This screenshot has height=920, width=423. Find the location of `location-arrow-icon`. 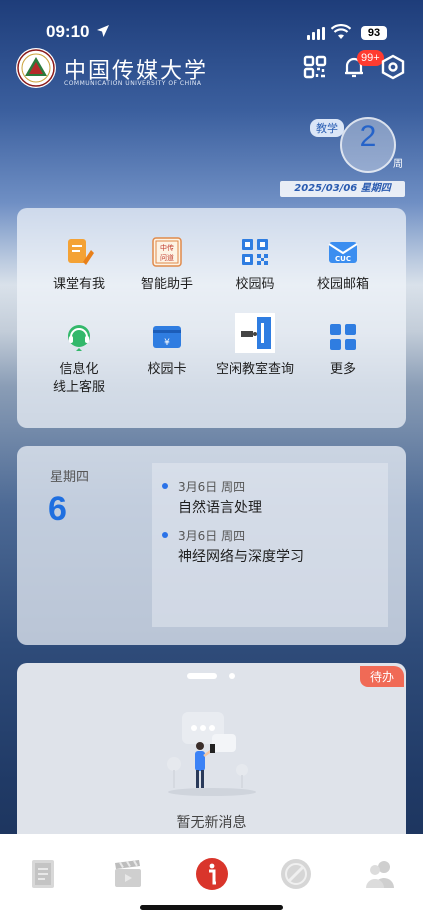

location-arrow-icon is located at coordinates (103, 32).